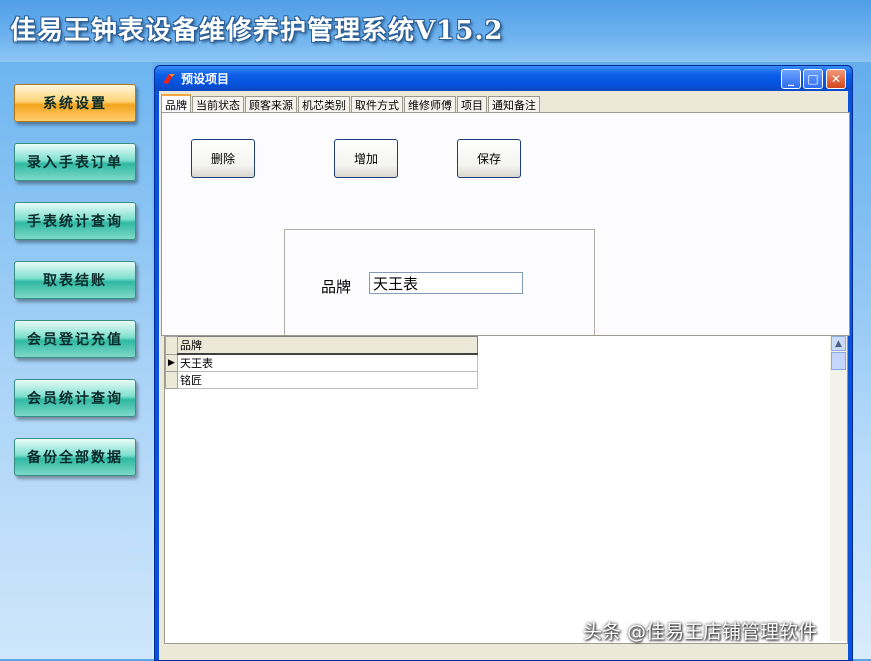 The height and width of the screenshot is (661, 871). I want to click on grid-table: 品牌 ▶ 天王表 铭匠, so click(321, 362).